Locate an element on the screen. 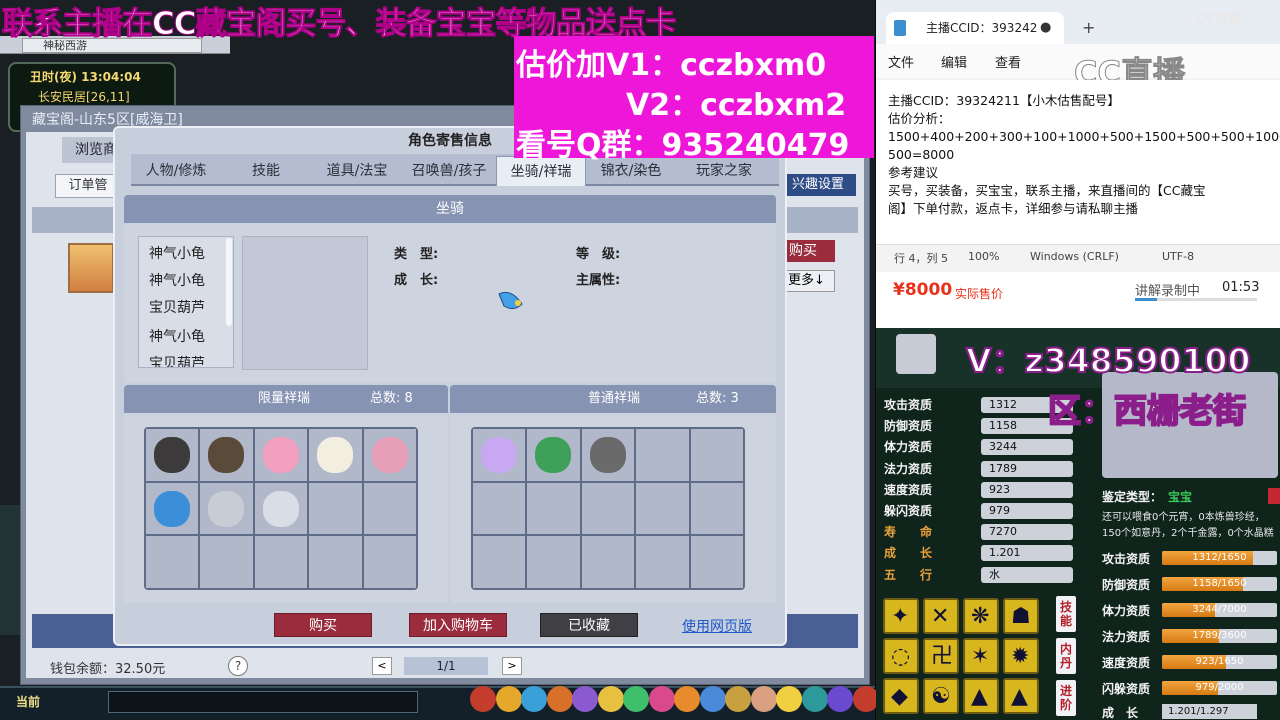 This screenshot has width=1280, height=720. mount-icon is located at coordinates (172, 508).